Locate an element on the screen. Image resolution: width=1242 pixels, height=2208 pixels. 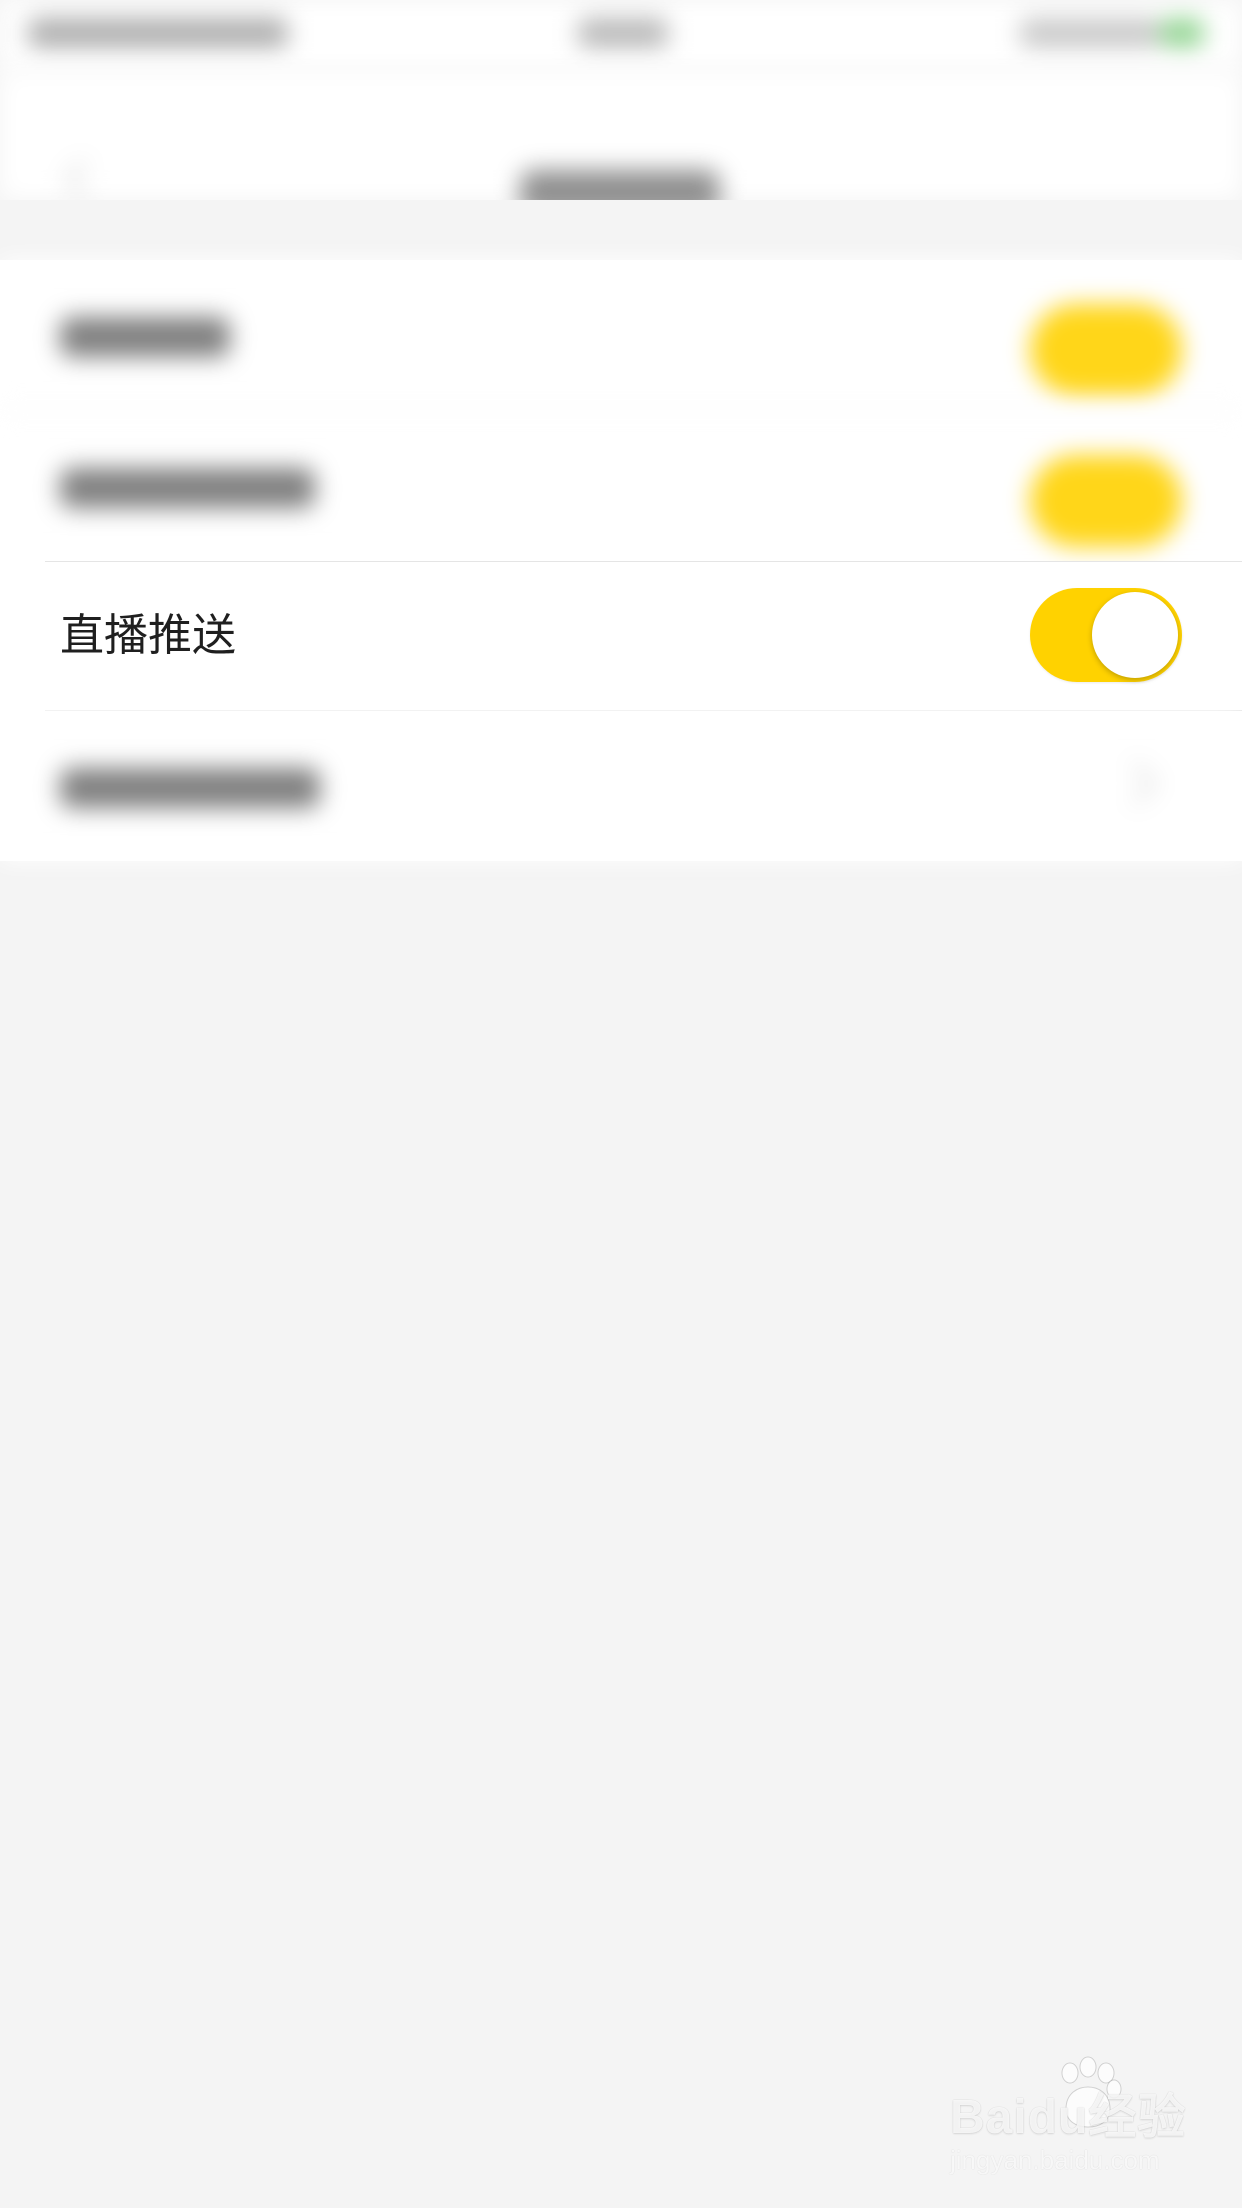
section-gap is located at coordinates (621, 230).